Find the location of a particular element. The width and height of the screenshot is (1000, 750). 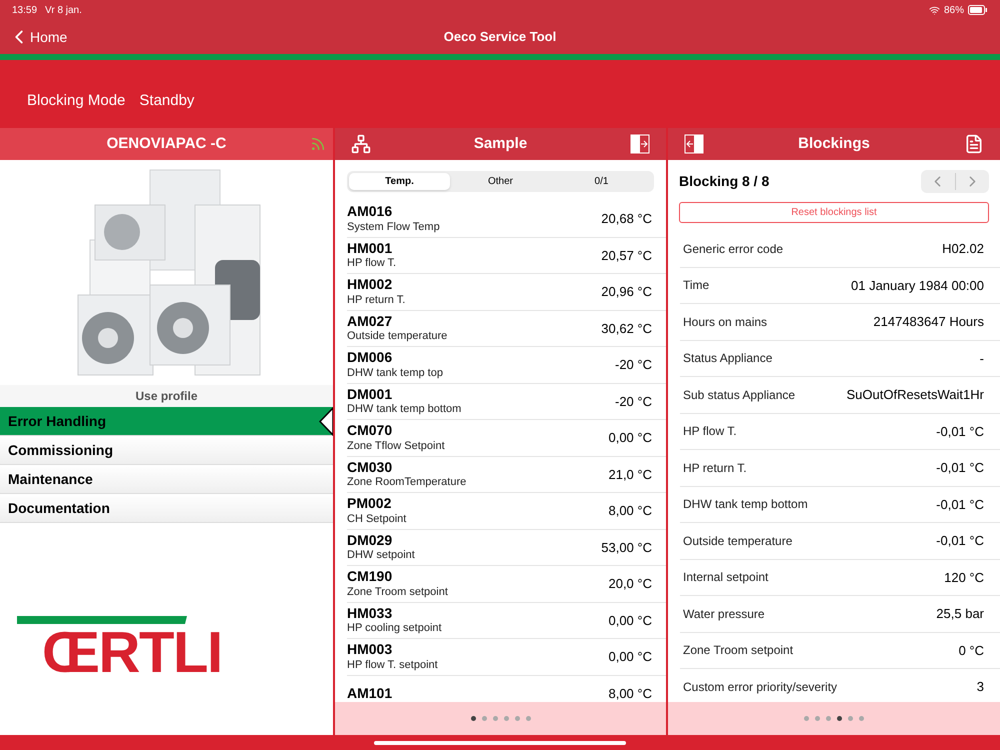

parameter-name: HP cooling setpoint is located at coordinates (395, 629).